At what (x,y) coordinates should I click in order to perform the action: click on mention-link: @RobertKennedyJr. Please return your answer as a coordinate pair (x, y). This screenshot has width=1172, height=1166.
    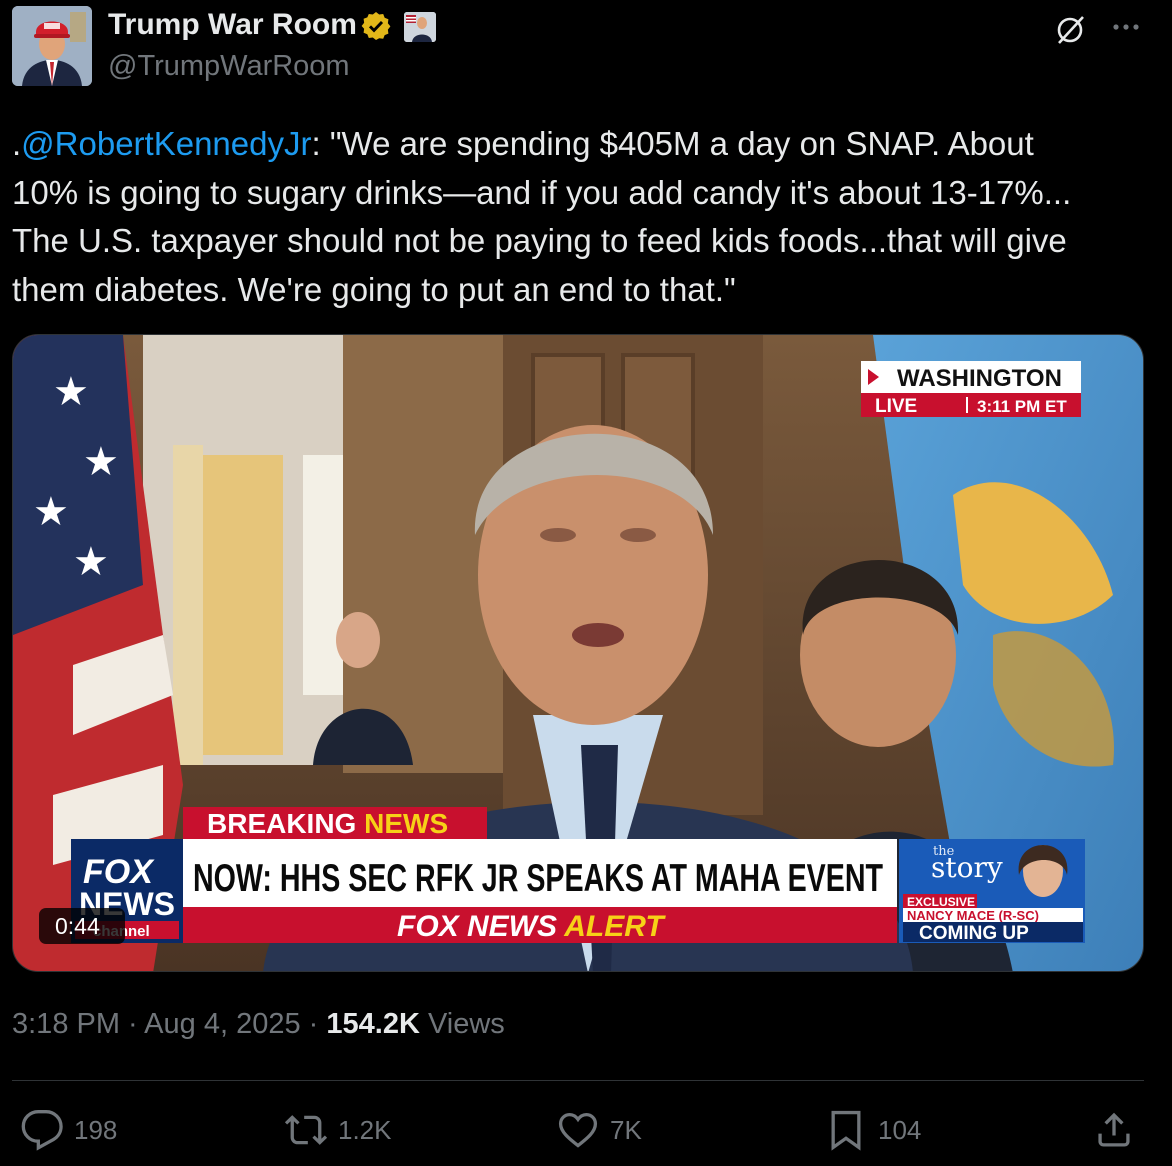
    Looking at the image, I should click on (166, 143).